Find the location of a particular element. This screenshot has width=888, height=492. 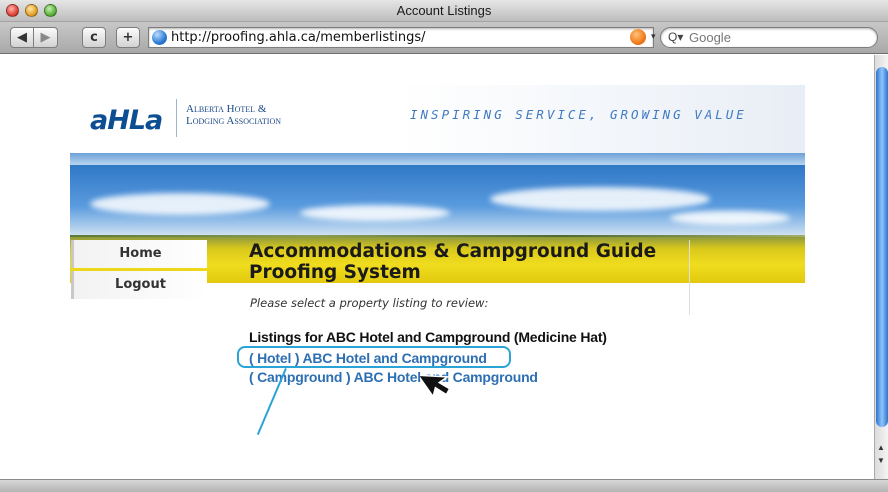

ahla-logo: aHLa is located at coordinates (126, 120).